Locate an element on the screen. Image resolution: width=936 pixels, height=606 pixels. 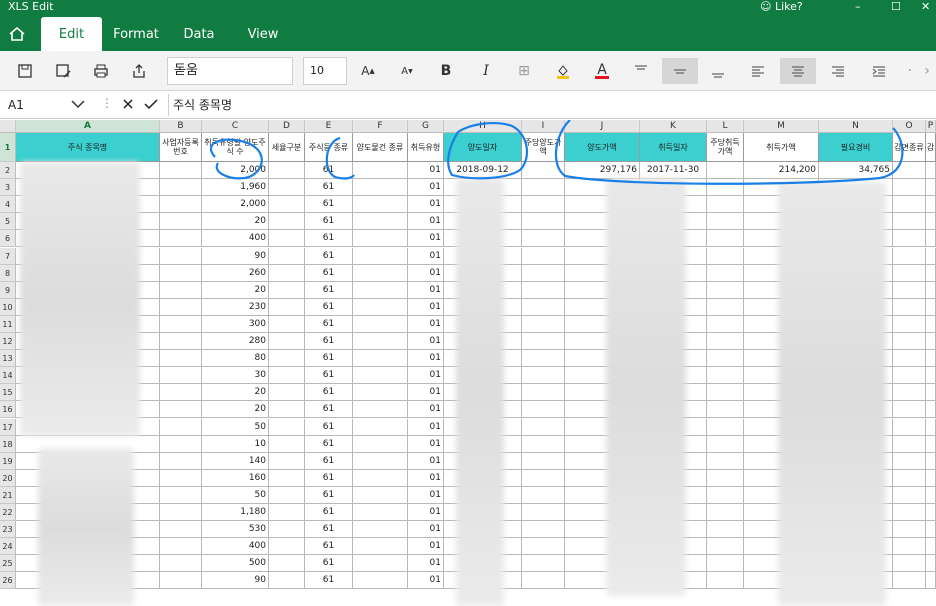
like-button: ☺ Like? is located at coordinates (781, 7).